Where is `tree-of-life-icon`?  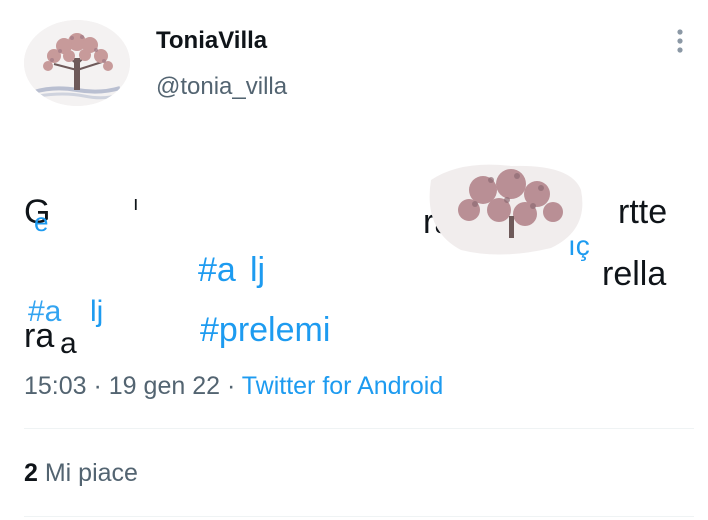
tree-of-life-icon is located at coordinates (77, 63).